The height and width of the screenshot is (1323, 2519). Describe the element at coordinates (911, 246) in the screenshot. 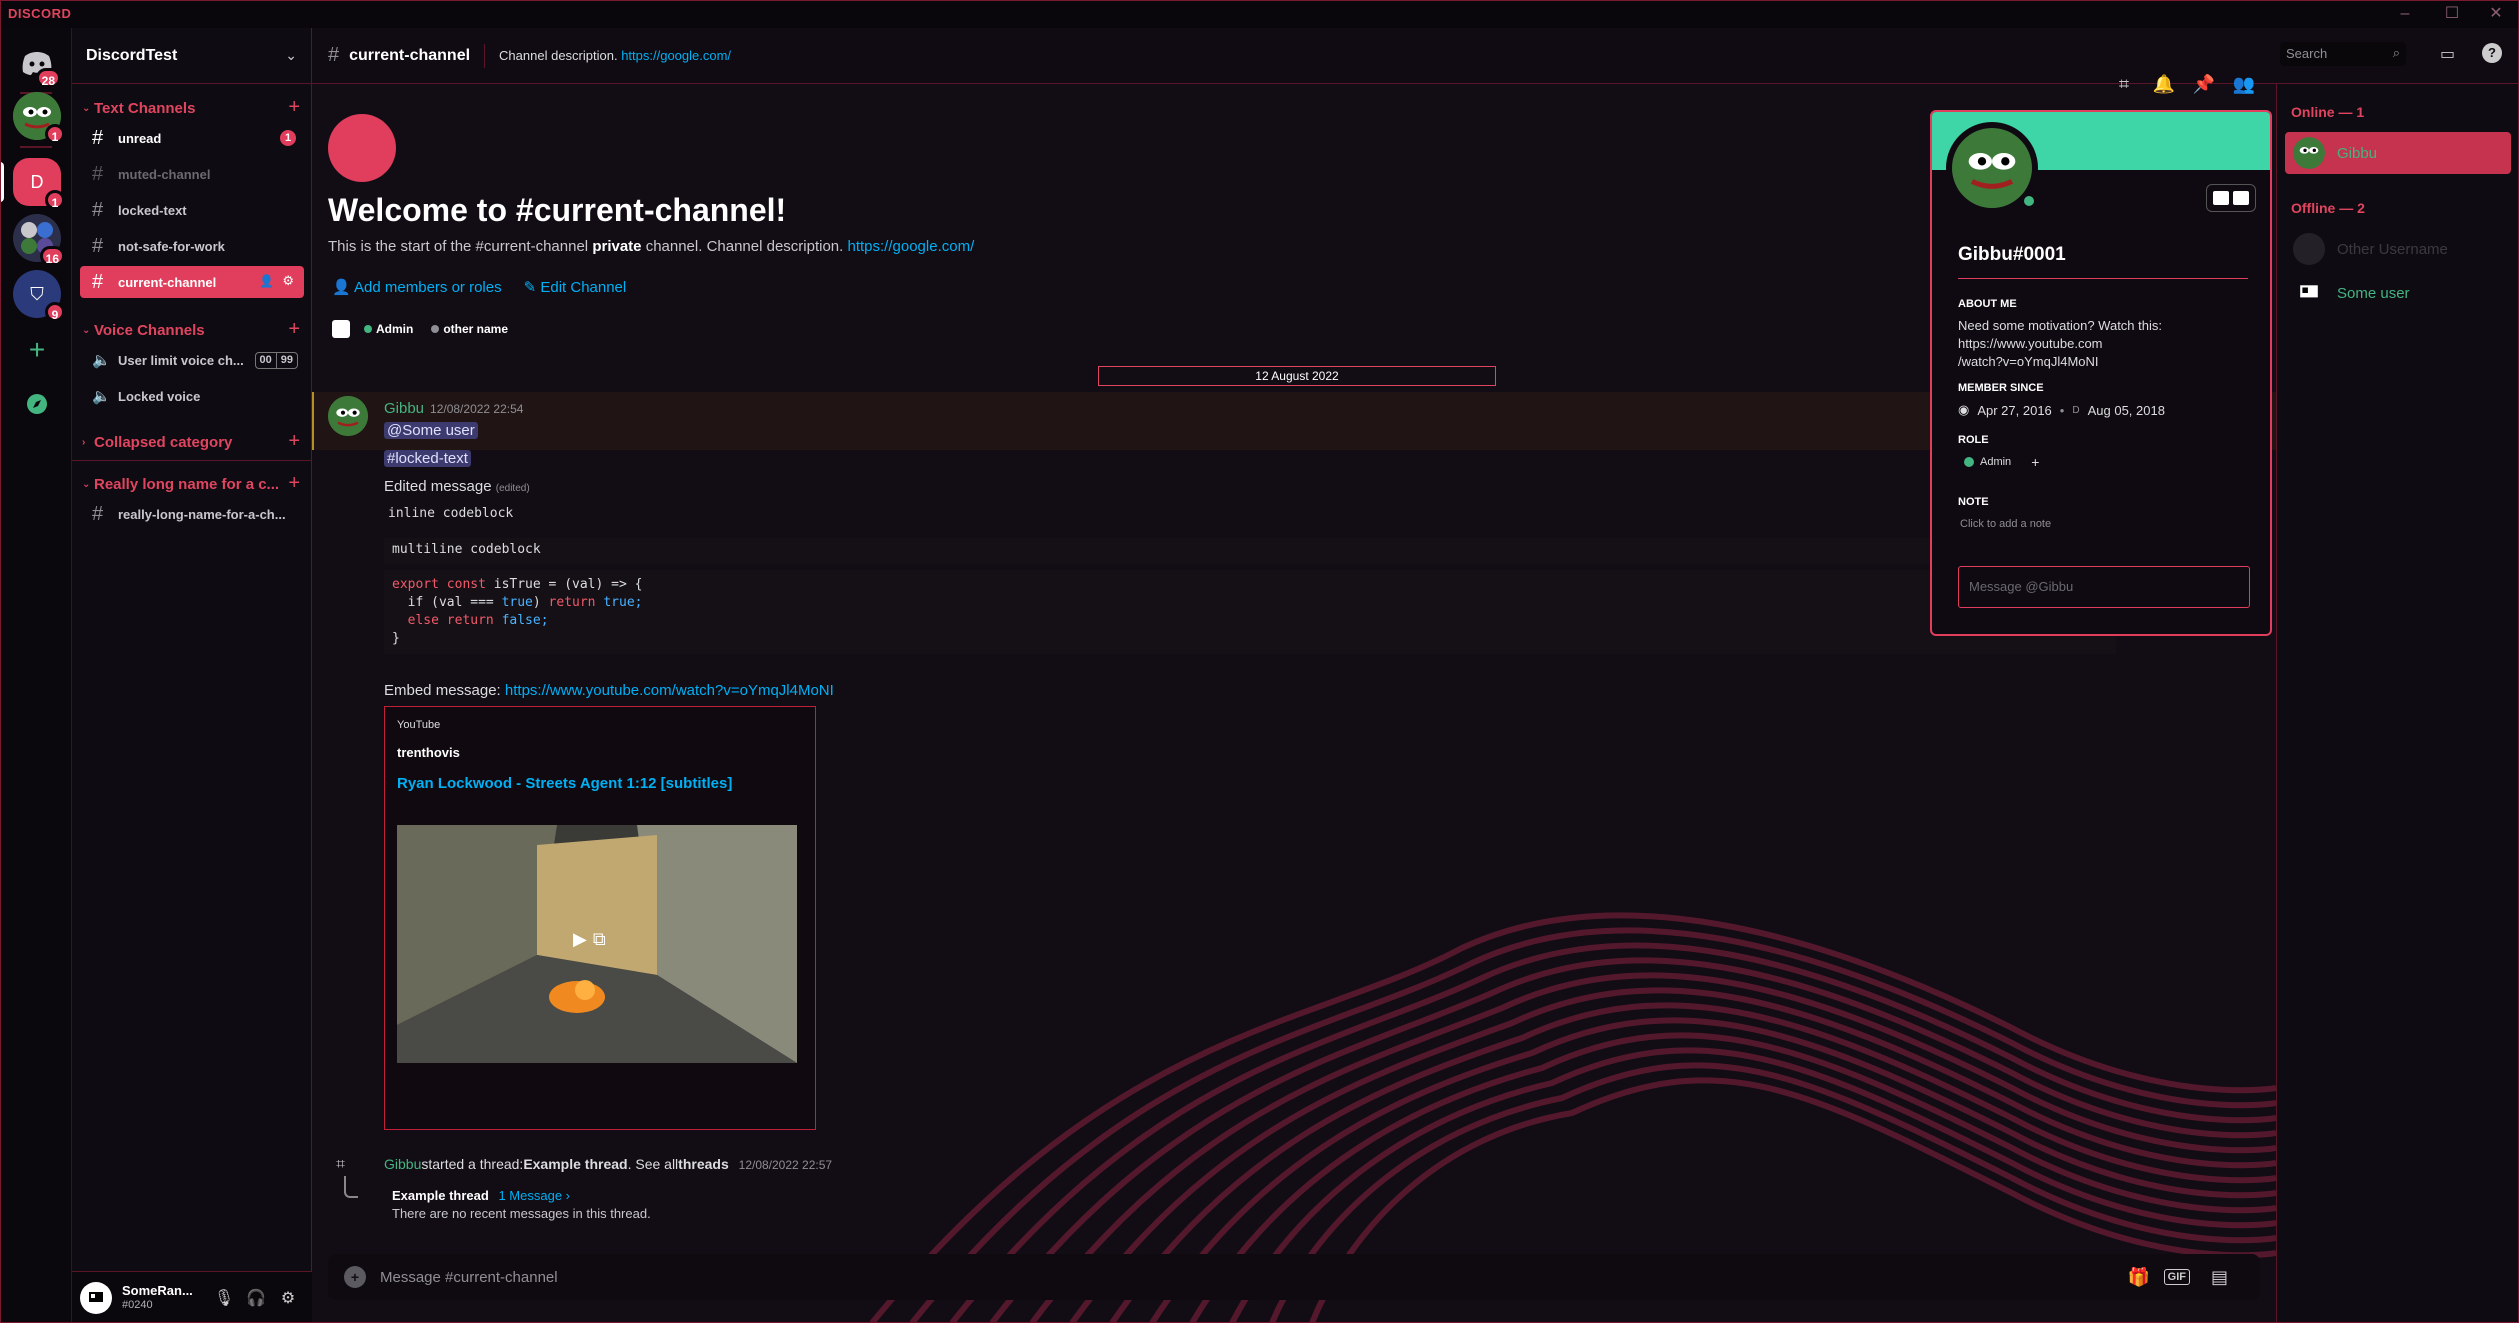

I see `welcome-sub-link: https://google.com/` at that location.